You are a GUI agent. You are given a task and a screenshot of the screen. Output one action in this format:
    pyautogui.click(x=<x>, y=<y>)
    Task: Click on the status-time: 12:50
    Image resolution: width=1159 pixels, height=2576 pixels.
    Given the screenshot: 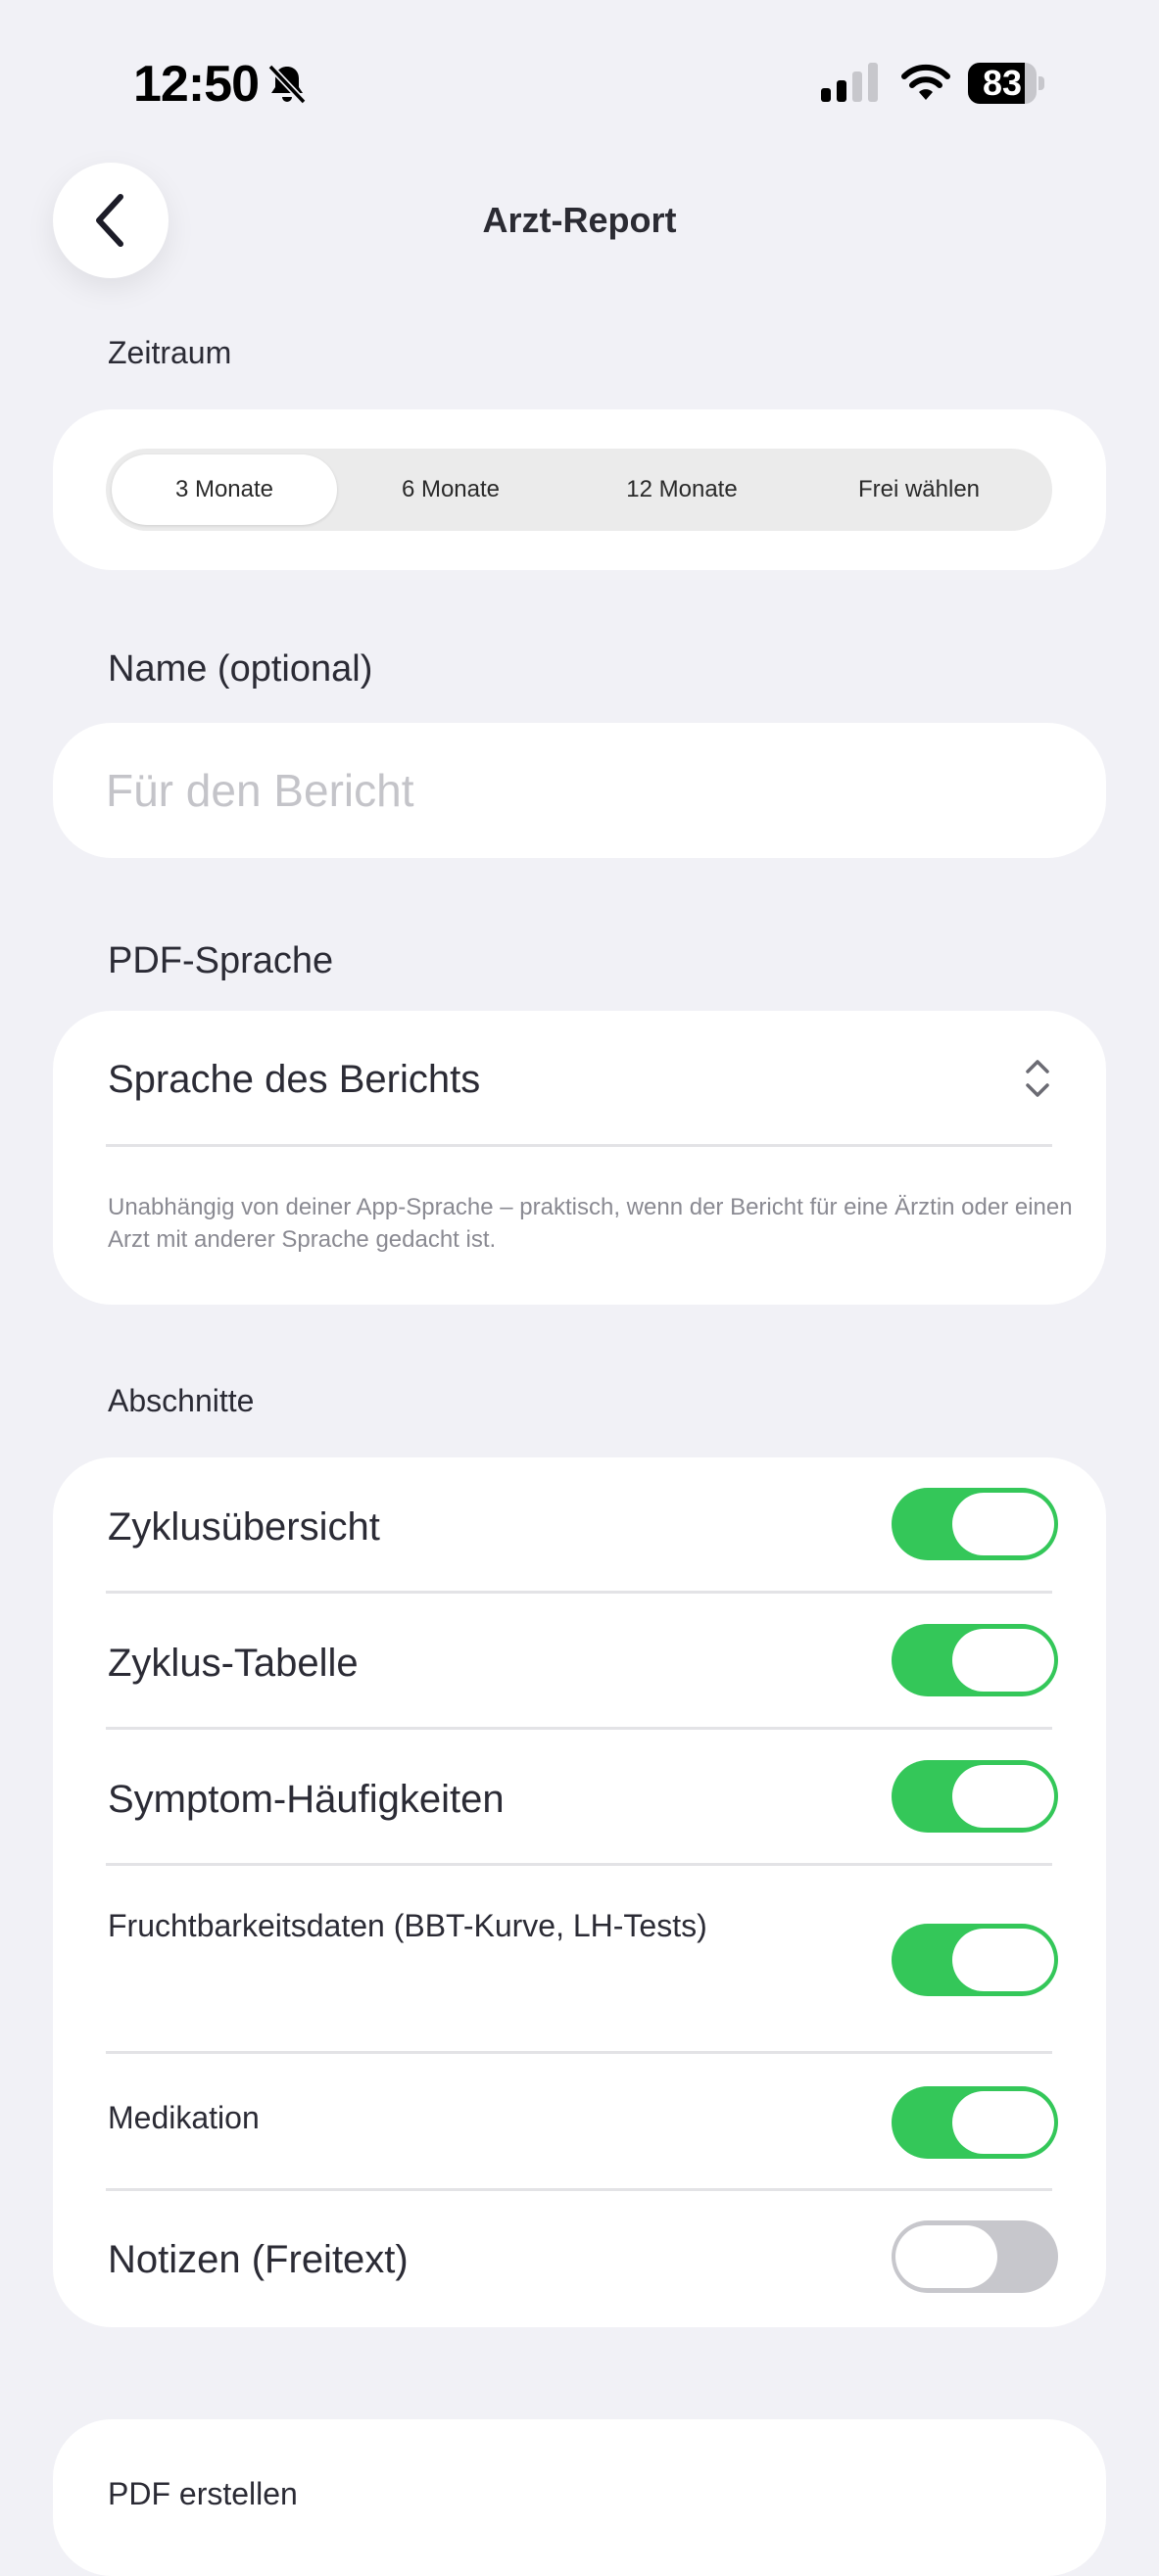 What is the action you would take?
    pyautogui.click(x=197, y=85)
    